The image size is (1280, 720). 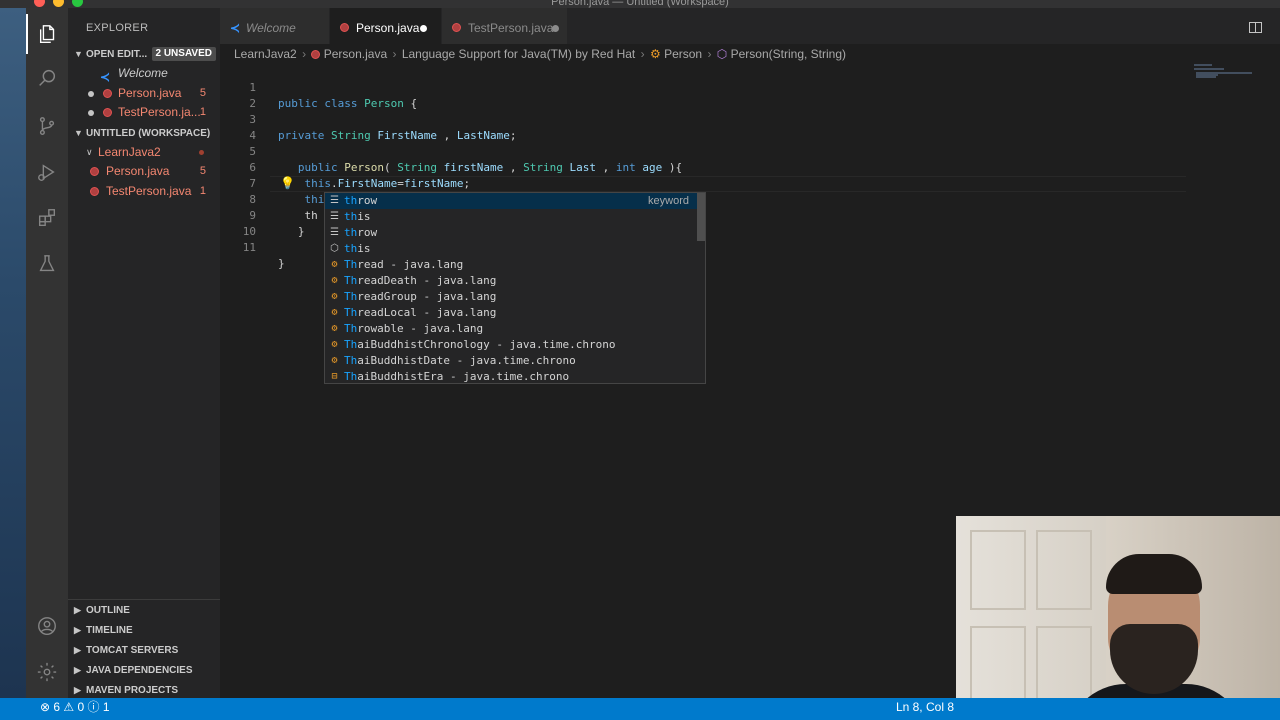 What do you see at coordinates (183, 54) in the screenshot?
I see `unsaved-badge: 2 UNSAVED` at bounding box center [183, 54].